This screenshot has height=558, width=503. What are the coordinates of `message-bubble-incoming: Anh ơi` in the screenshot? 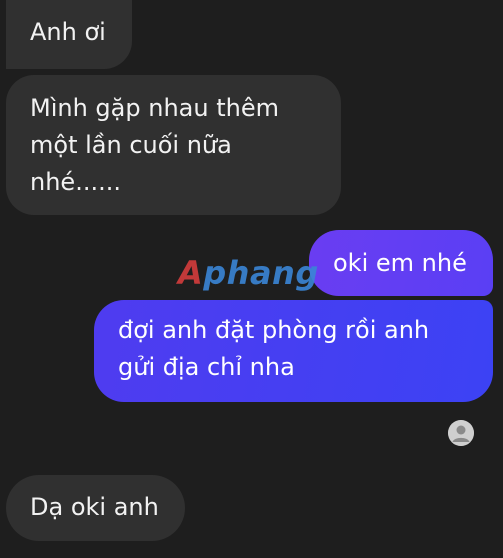 It's located at (69, 34).